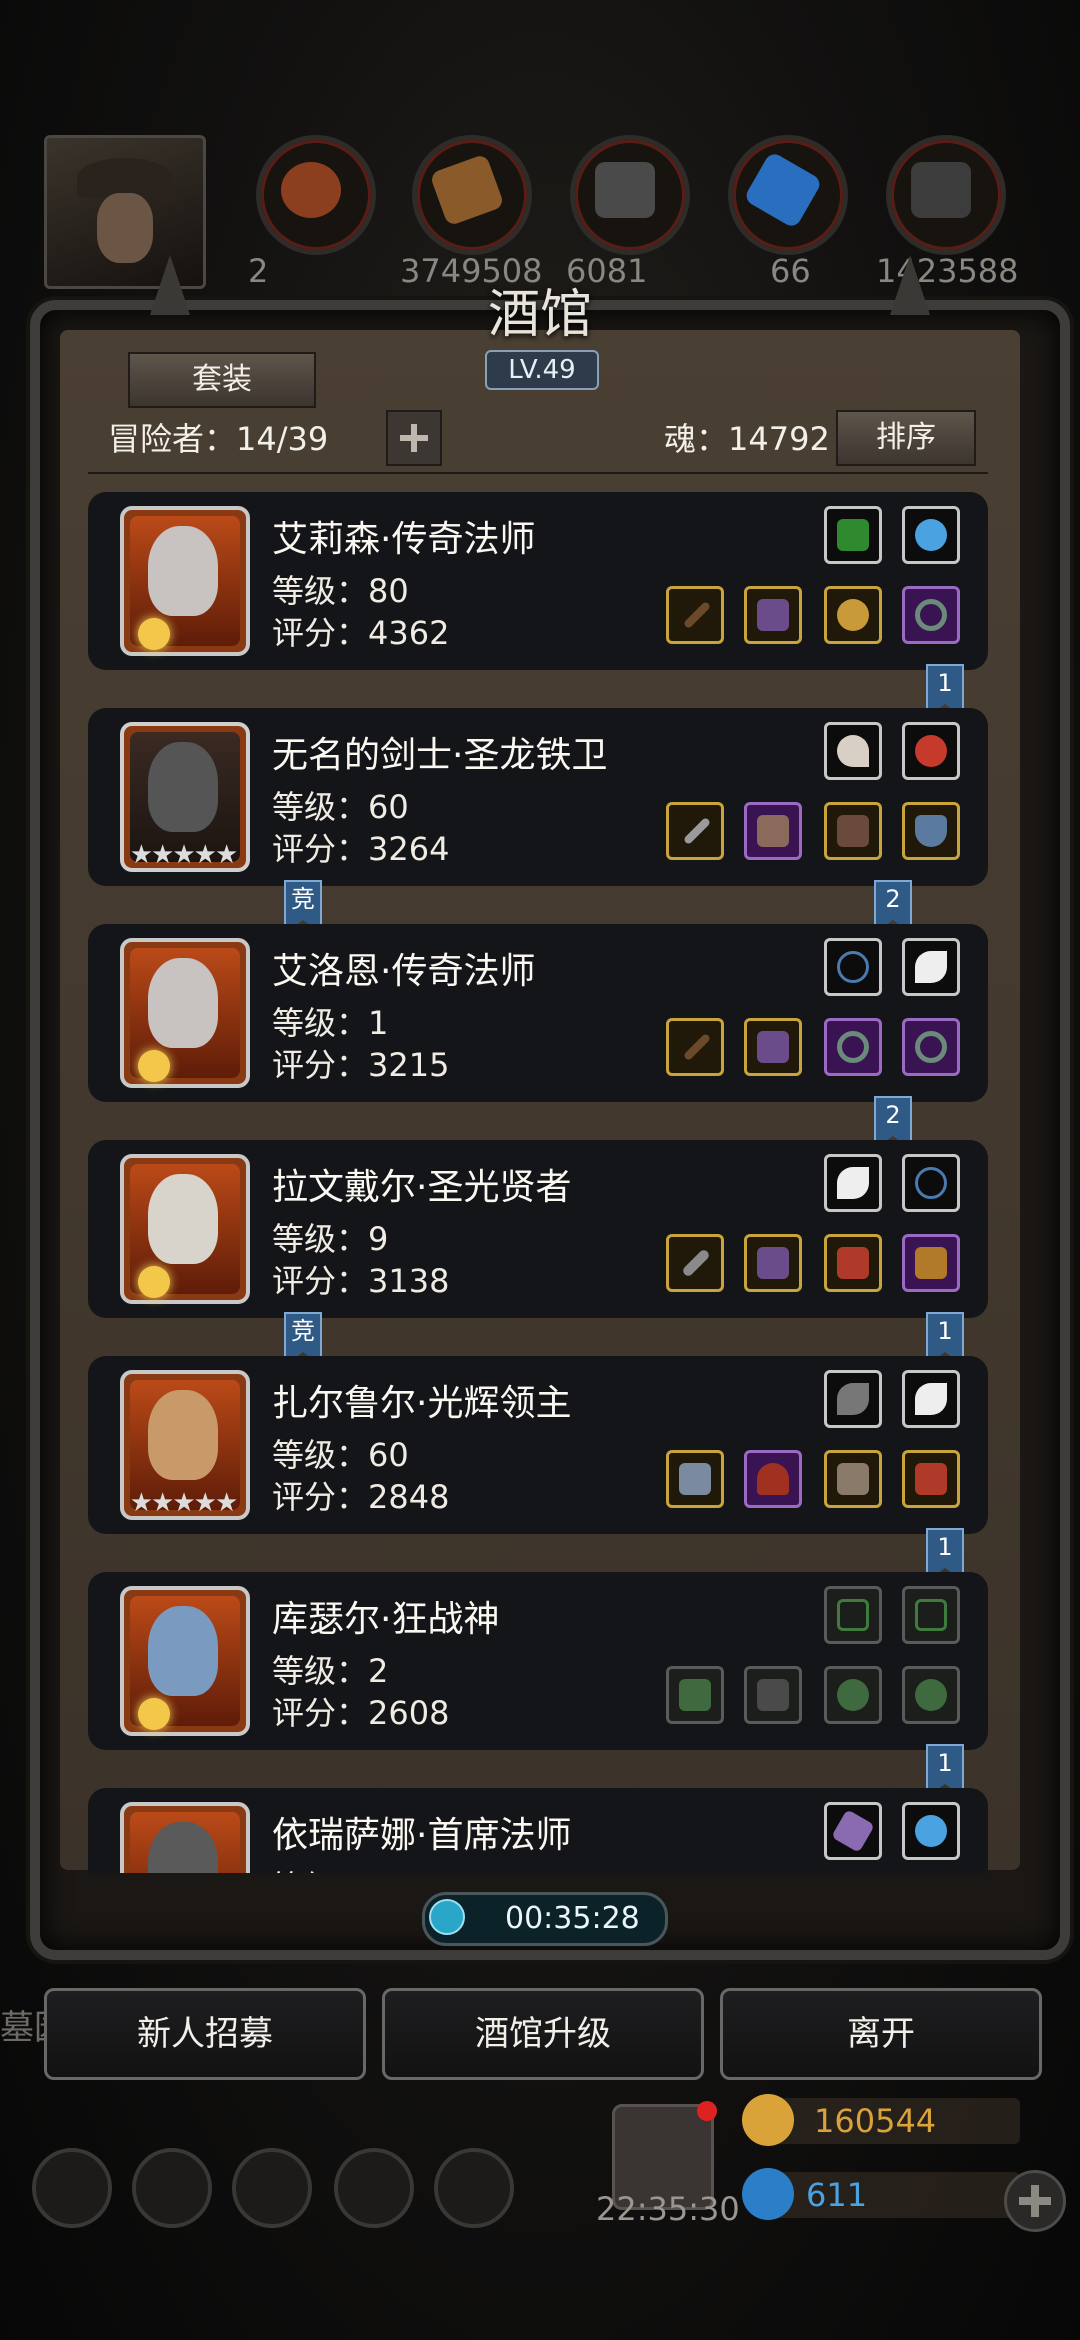  Describe the element at coordinates (931, 751) in the screenshot. I see `amulet-icon` at that location.